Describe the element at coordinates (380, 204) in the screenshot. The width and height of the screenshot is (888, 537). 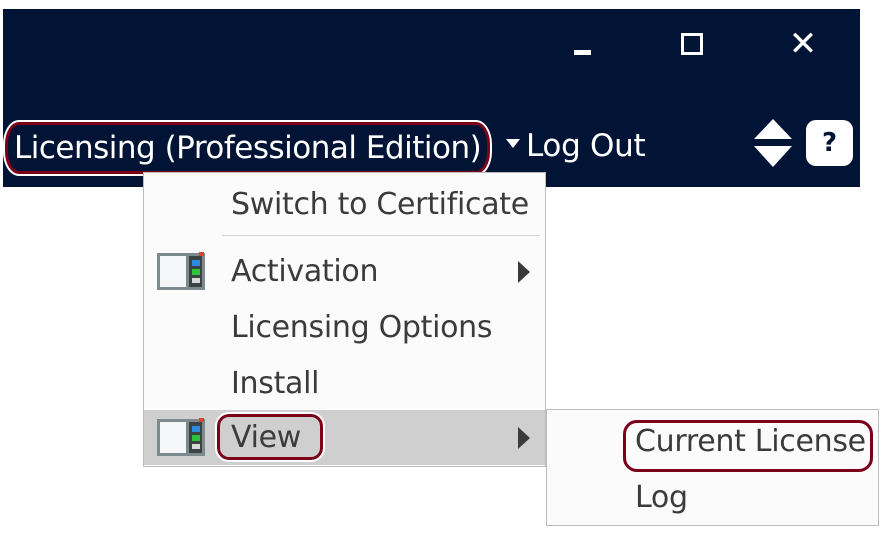
I see `menu-item-label: Switch to Certificate` at that location.